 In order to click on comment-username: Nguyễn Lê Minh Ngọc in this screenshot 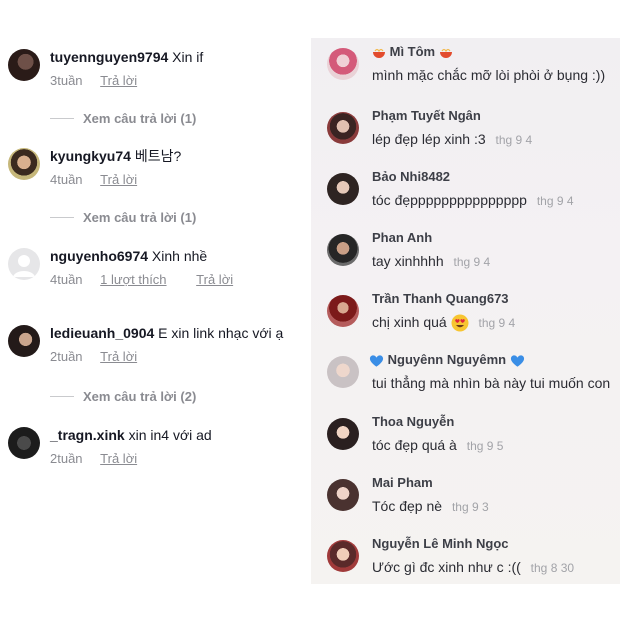, I will do `click(440, 544)`.